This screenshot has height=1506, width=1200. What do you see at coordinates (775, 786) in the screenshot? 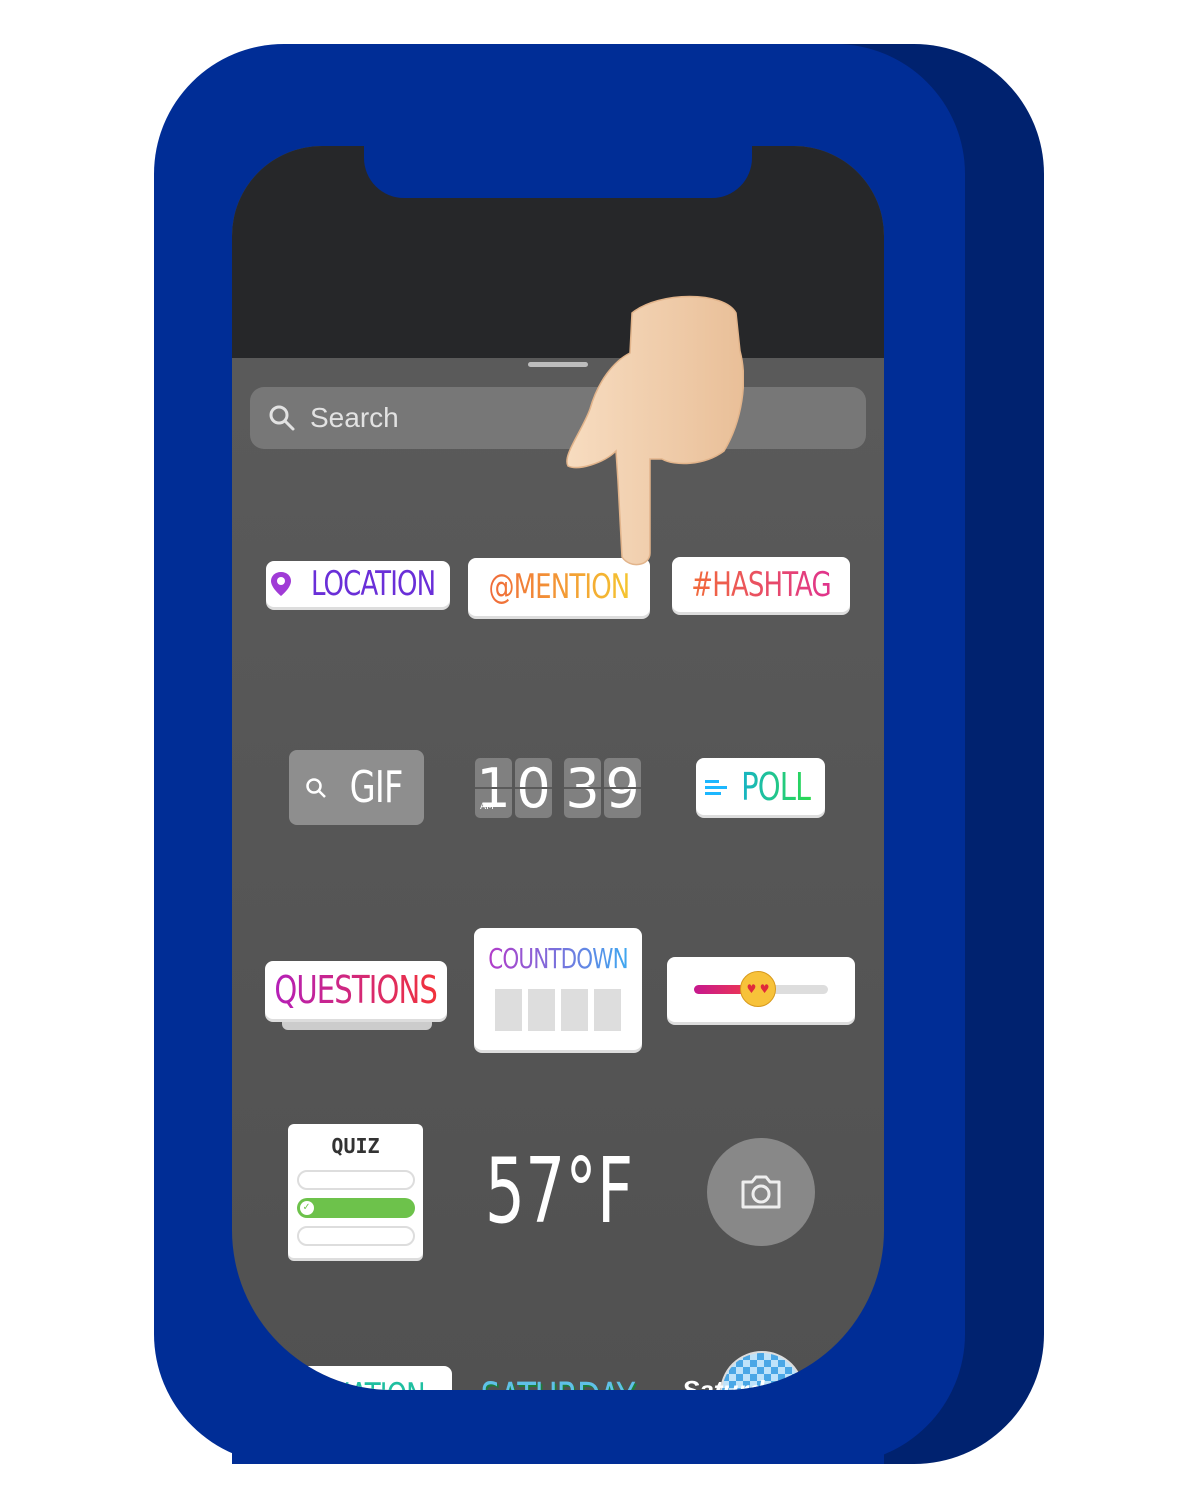
I see `poll-label: POLL` at bounding box center [775, 786].